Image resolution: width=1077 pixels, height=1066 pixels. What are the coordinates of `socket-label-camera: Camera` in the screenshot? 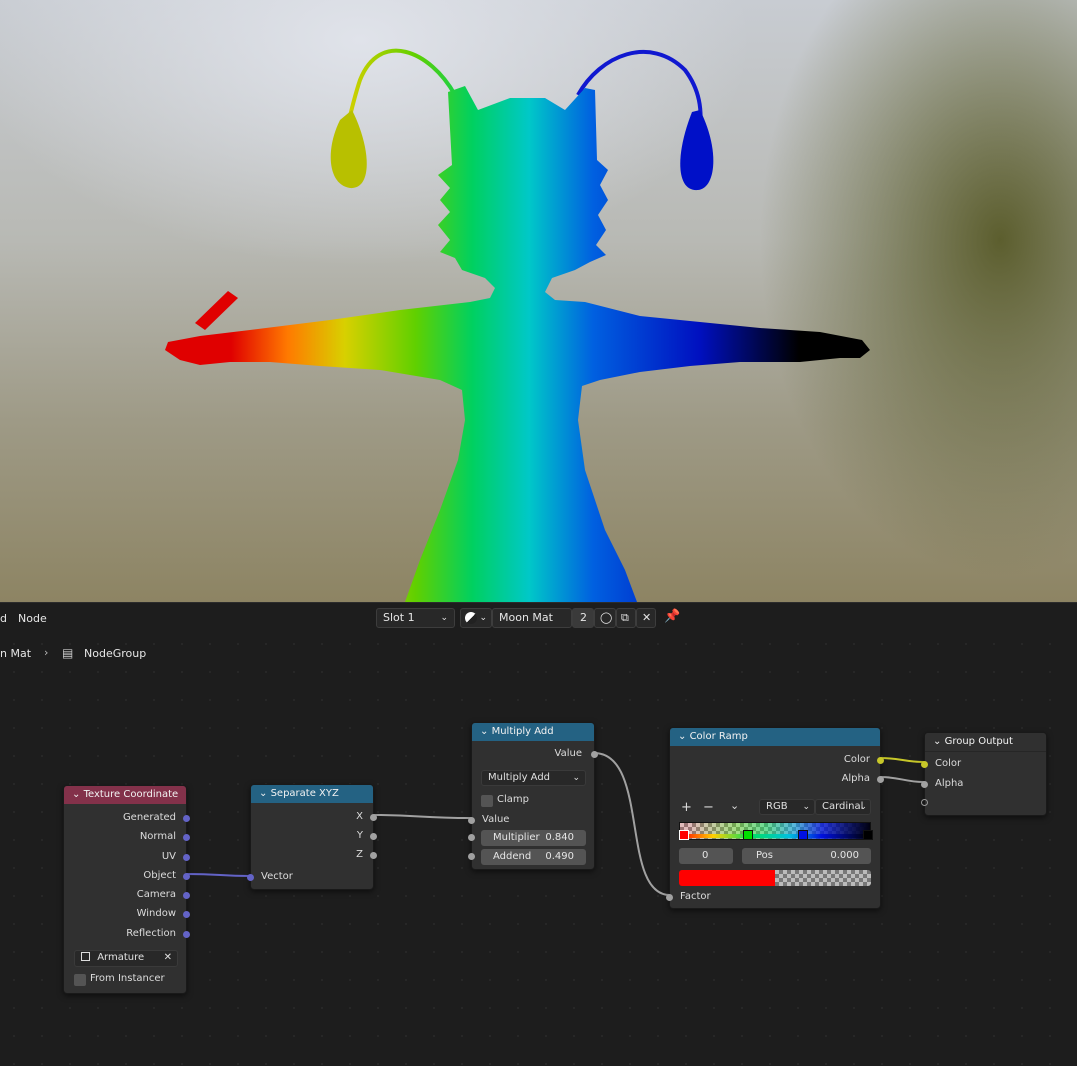 It's located at (156, 894).